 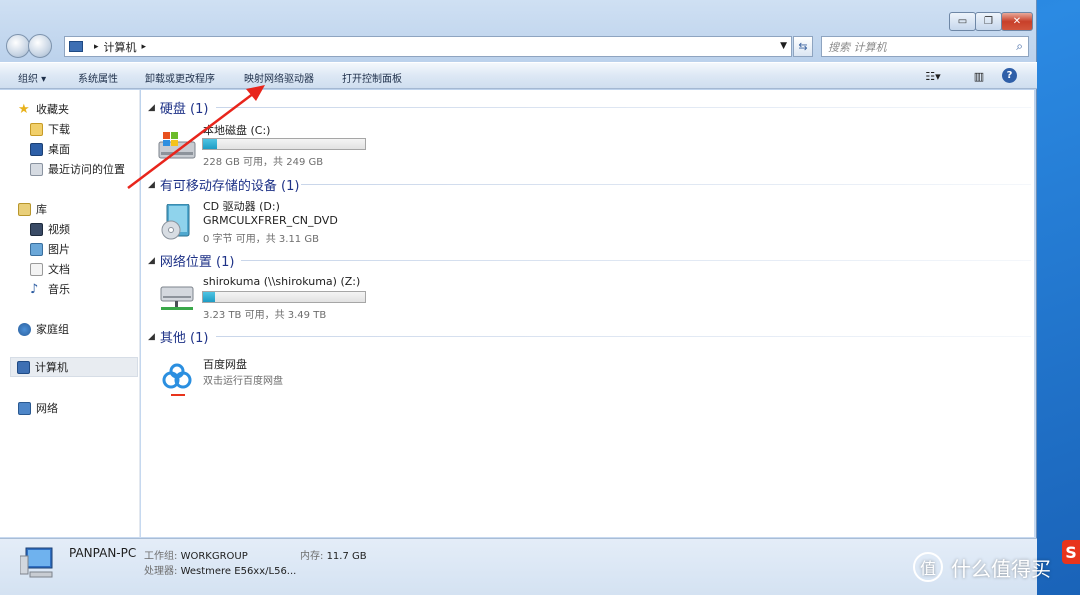 I want to click on workgroup-info: 工作组: WORKGROUP, so click(x=196, y=554).